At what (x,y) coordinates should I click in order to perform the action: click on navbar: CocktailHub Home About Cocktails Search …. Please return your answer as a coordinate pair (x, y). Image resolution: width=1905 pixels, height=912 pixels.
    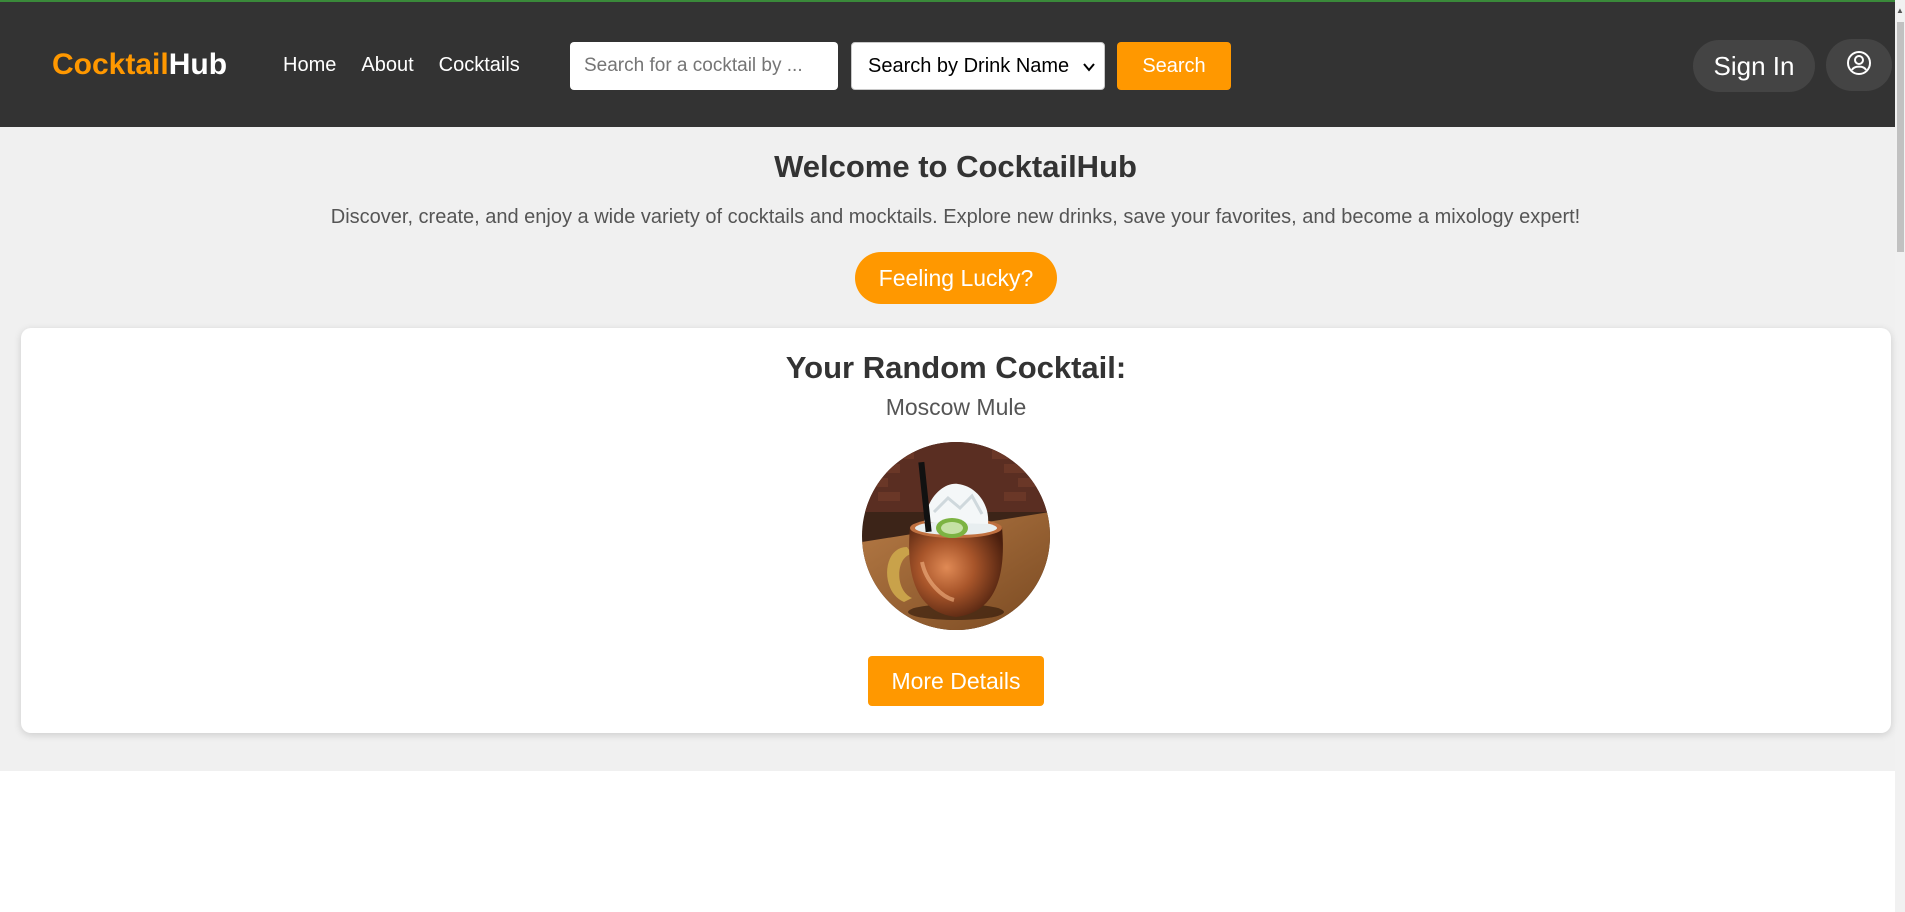
    Looking at the image, I should click on (947, 64).